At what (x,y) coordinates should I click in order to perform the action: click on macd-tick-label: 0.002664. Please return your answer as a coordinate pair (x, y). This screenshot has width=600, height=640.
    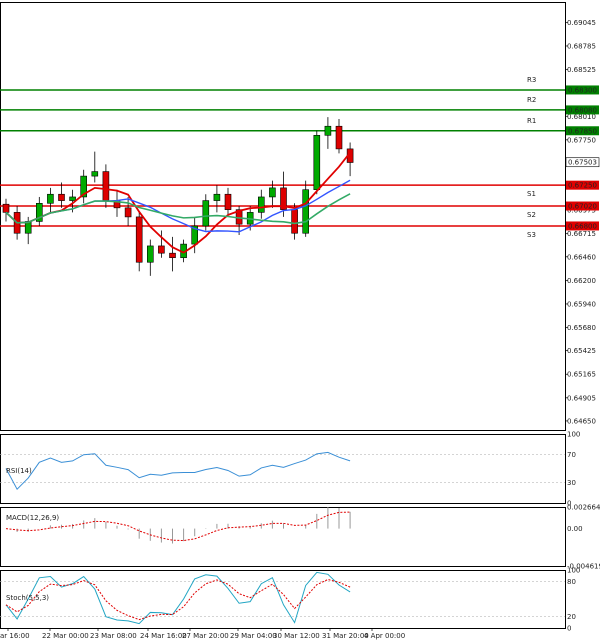
    Looking at the image, I should click on (583, 508).